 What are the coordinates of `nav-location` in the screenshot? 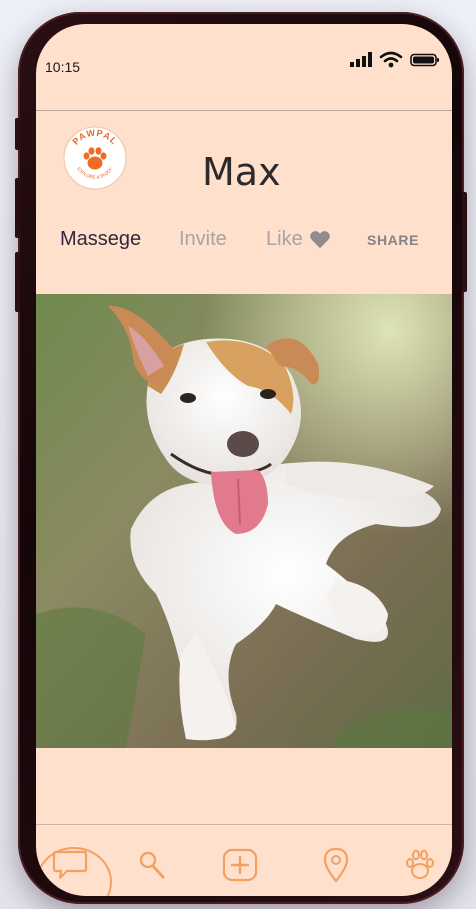 It's located at (336, 865).